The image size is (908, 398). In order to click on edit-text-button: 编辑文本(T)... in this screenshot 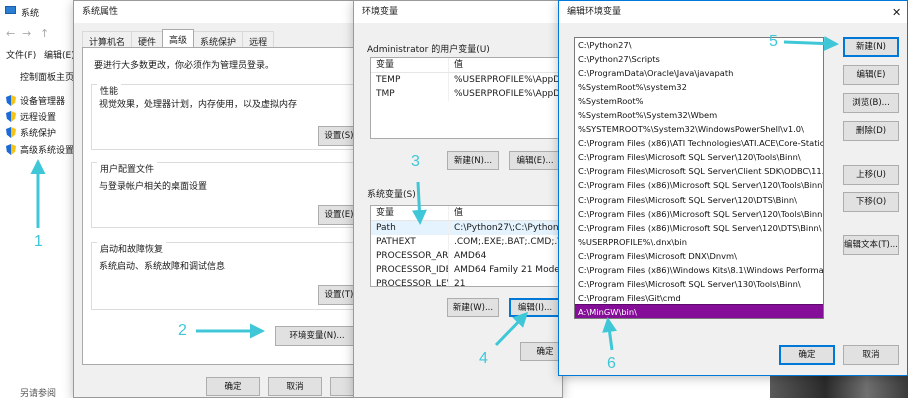, I will do `click(871, 245)`.